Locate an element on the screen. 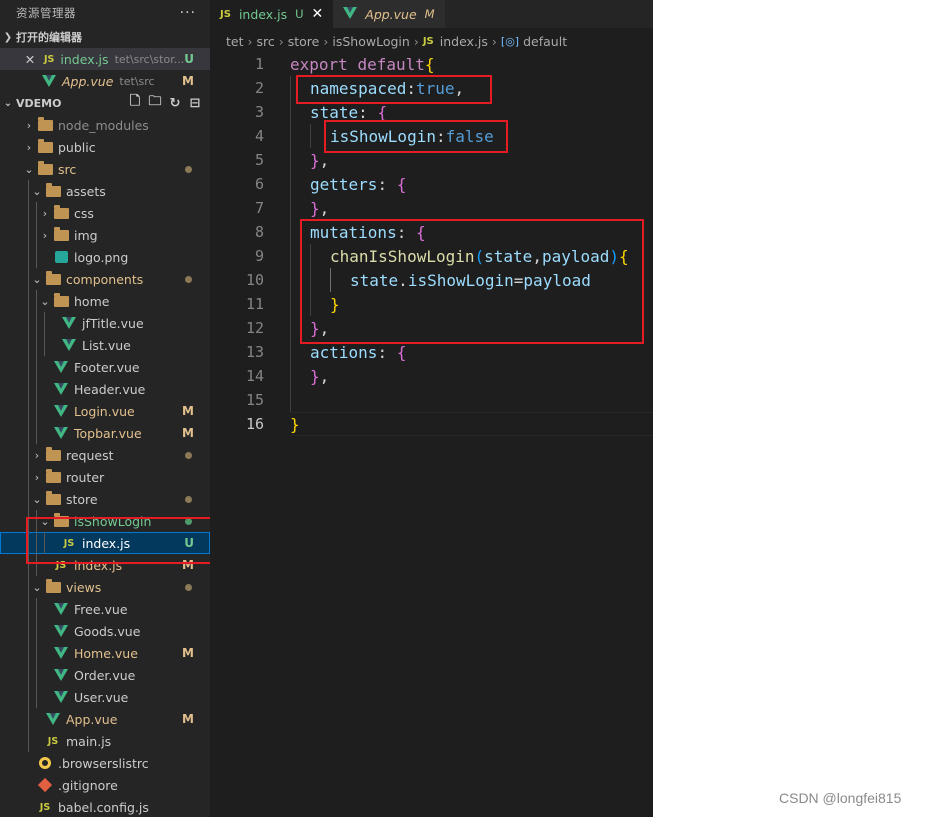 Image resolution: width=931 pixels, height=817 pixels. open-editor-item: ✕ JS index.js tet\src\stor... U is located at coordinates (105, 59).